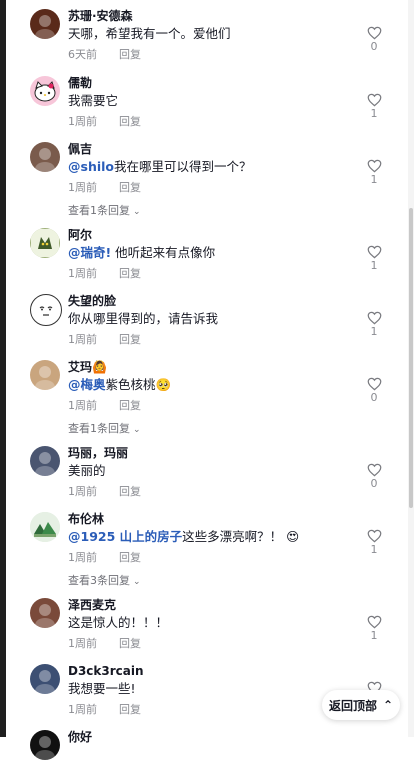 Image resolution: width=414 pixels, height=760 pixels. I want to click on mention-link: @梅奥, so click(87, 384).